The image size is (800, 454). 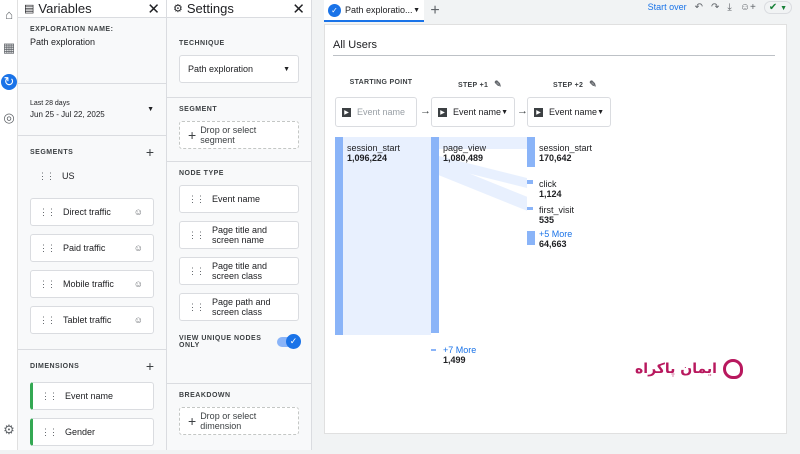 I want to click on segment-chip: ⋮⋮ Mobile traffic ☺, so click(x=92, y=284).